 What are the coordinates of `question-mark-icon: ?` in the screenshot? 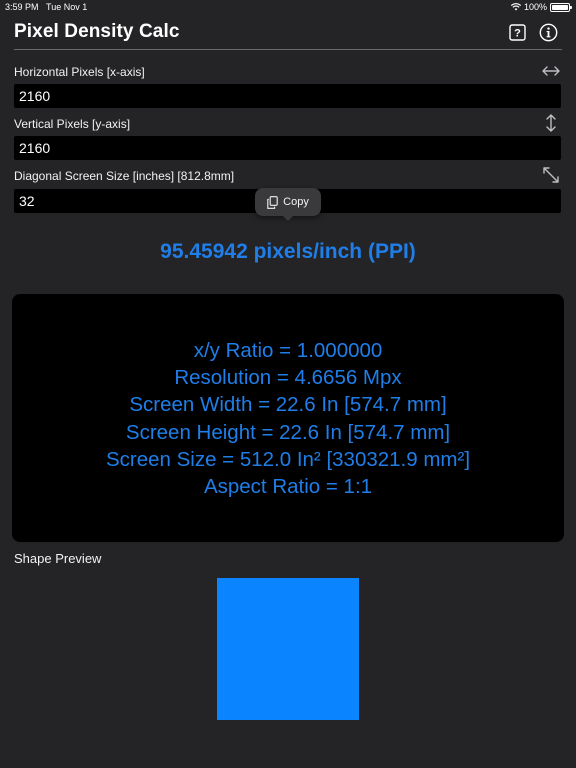 It's located at (517, 32).